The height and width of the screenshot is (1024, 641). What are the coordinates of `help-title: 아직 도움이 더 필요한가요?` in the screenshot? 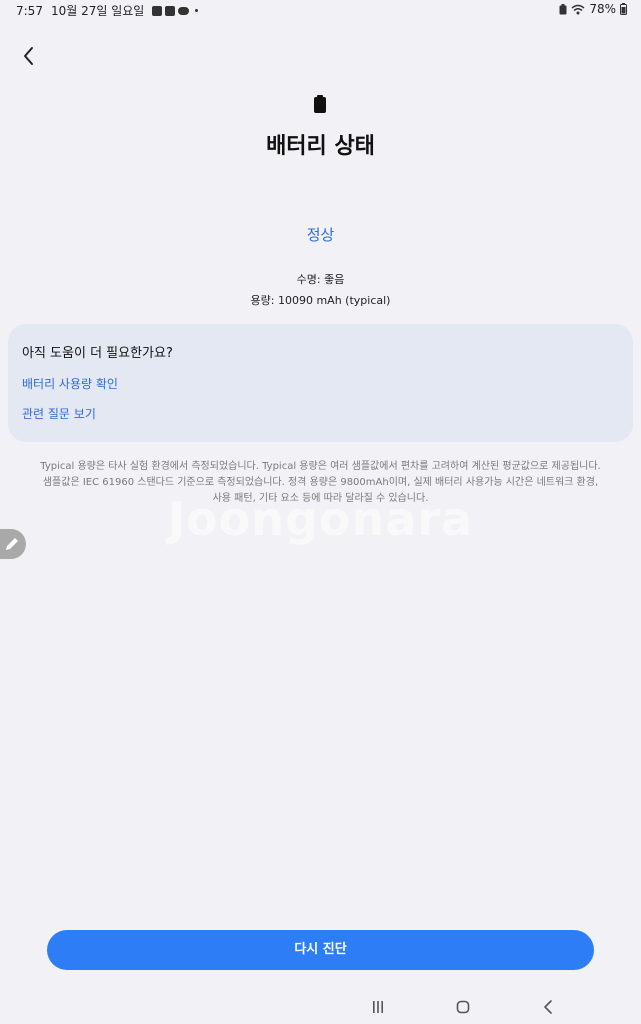 It's located at (97, 353).